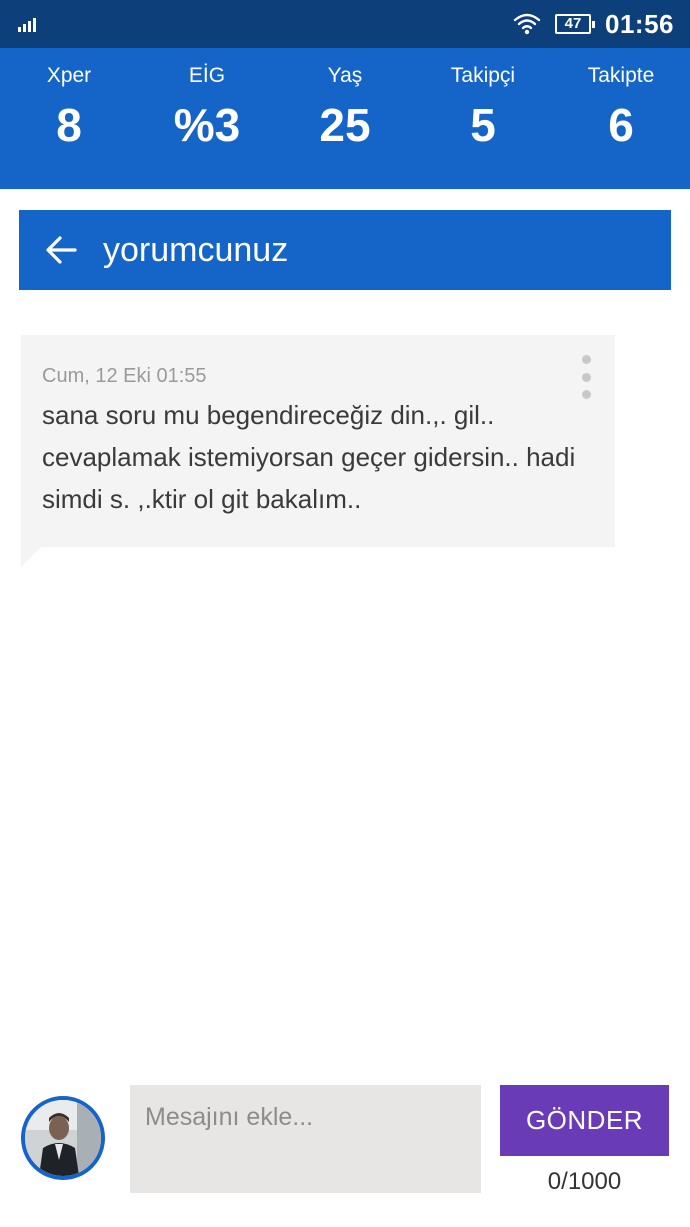 This screenshot has height=1227, width=690. I want to click on stat-label: Yaş, so click(345, 75).